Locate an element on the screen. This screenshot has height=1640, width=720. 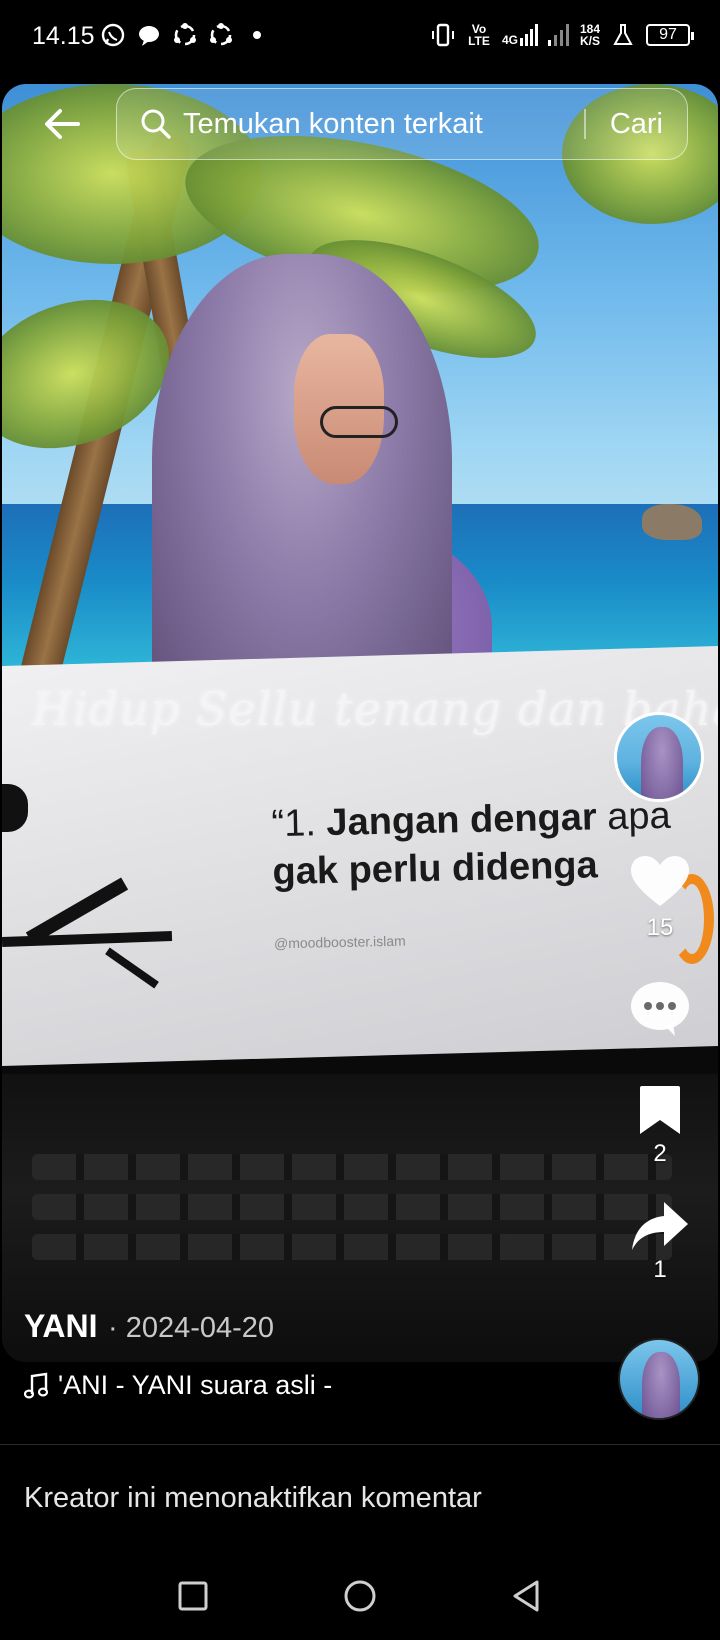
person-scarf is located at coordinates (302, 484).